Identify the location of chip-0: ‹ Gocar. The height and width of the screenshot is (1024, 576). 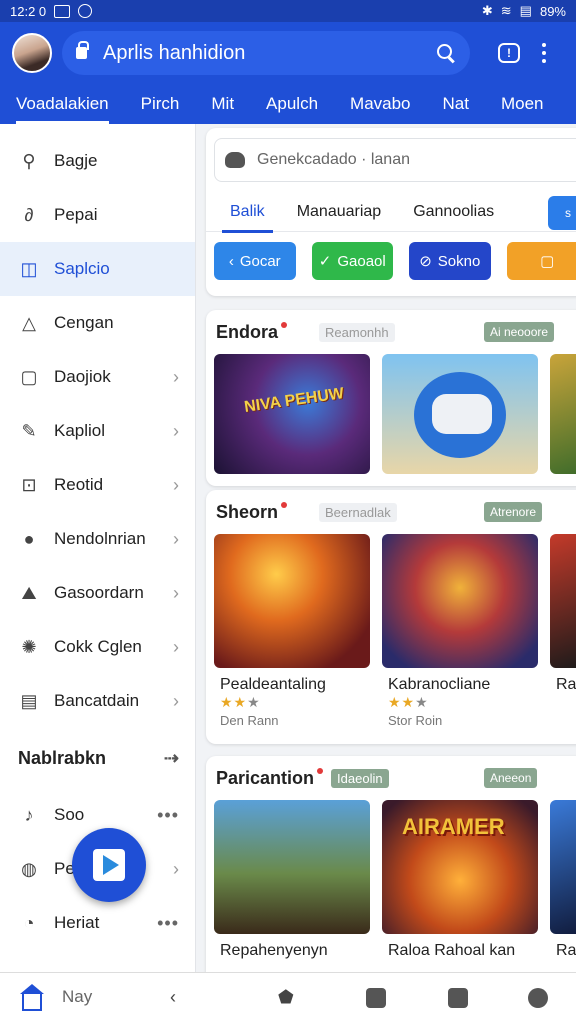
(255, 261).